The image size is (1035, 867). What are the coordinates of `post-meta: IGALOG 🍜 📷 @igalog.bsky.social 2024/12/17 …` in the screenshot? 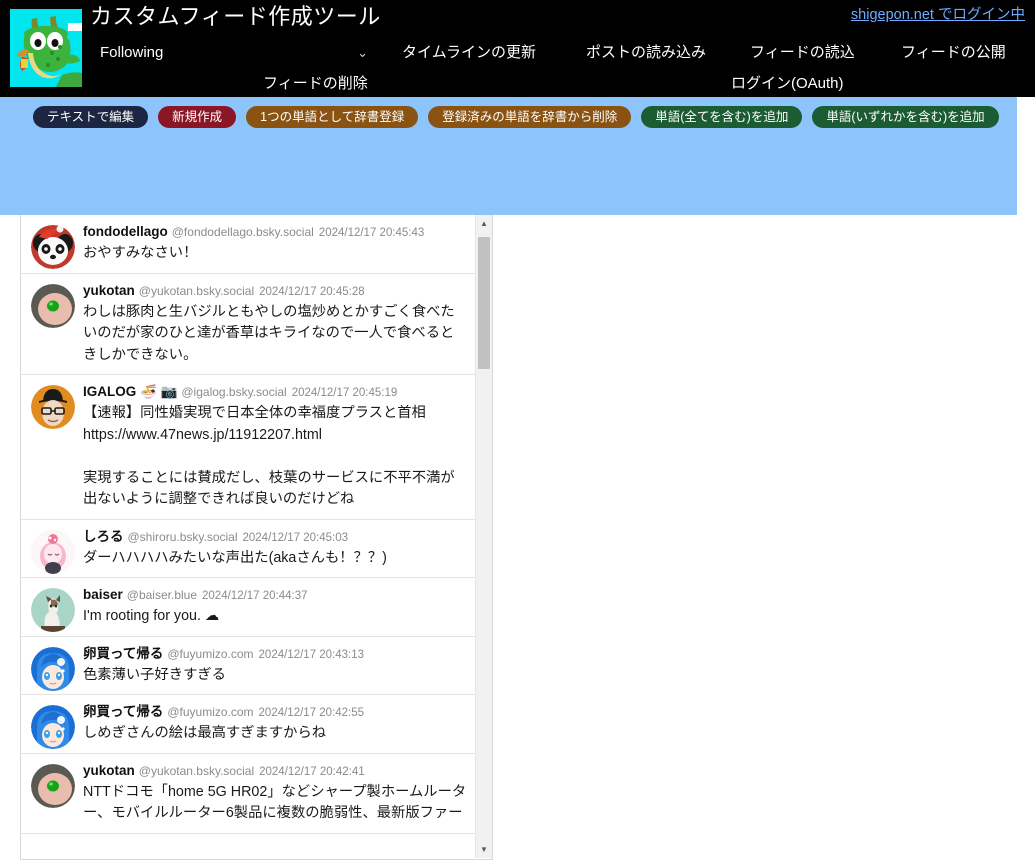 It's located at (275, 392).